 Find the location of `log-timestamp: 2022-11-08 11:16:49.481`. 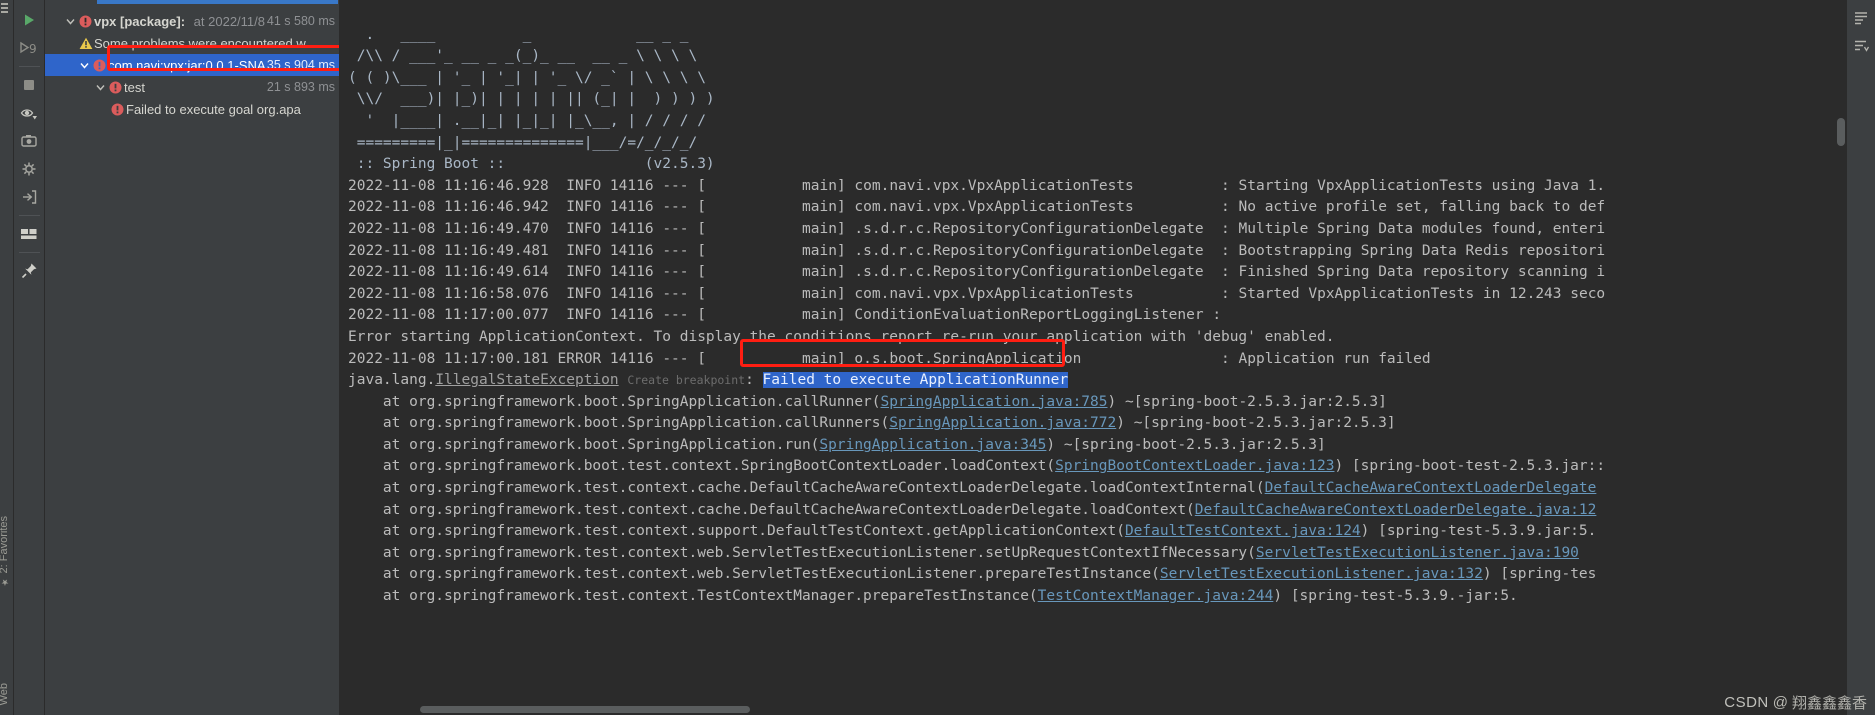

log-timestamp: 2022-11-08 11:16:49.481 is located at coordinates (448, 250).